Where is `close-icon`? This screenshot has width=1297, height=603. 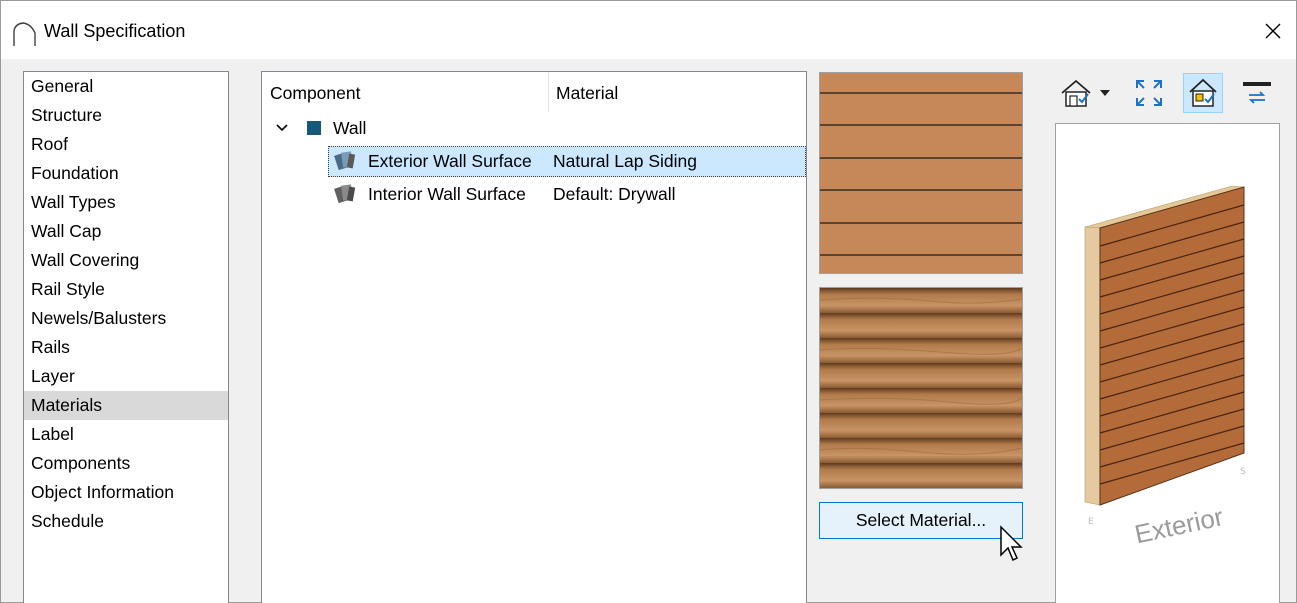
close-icon is located at coordinates (1273, 31).